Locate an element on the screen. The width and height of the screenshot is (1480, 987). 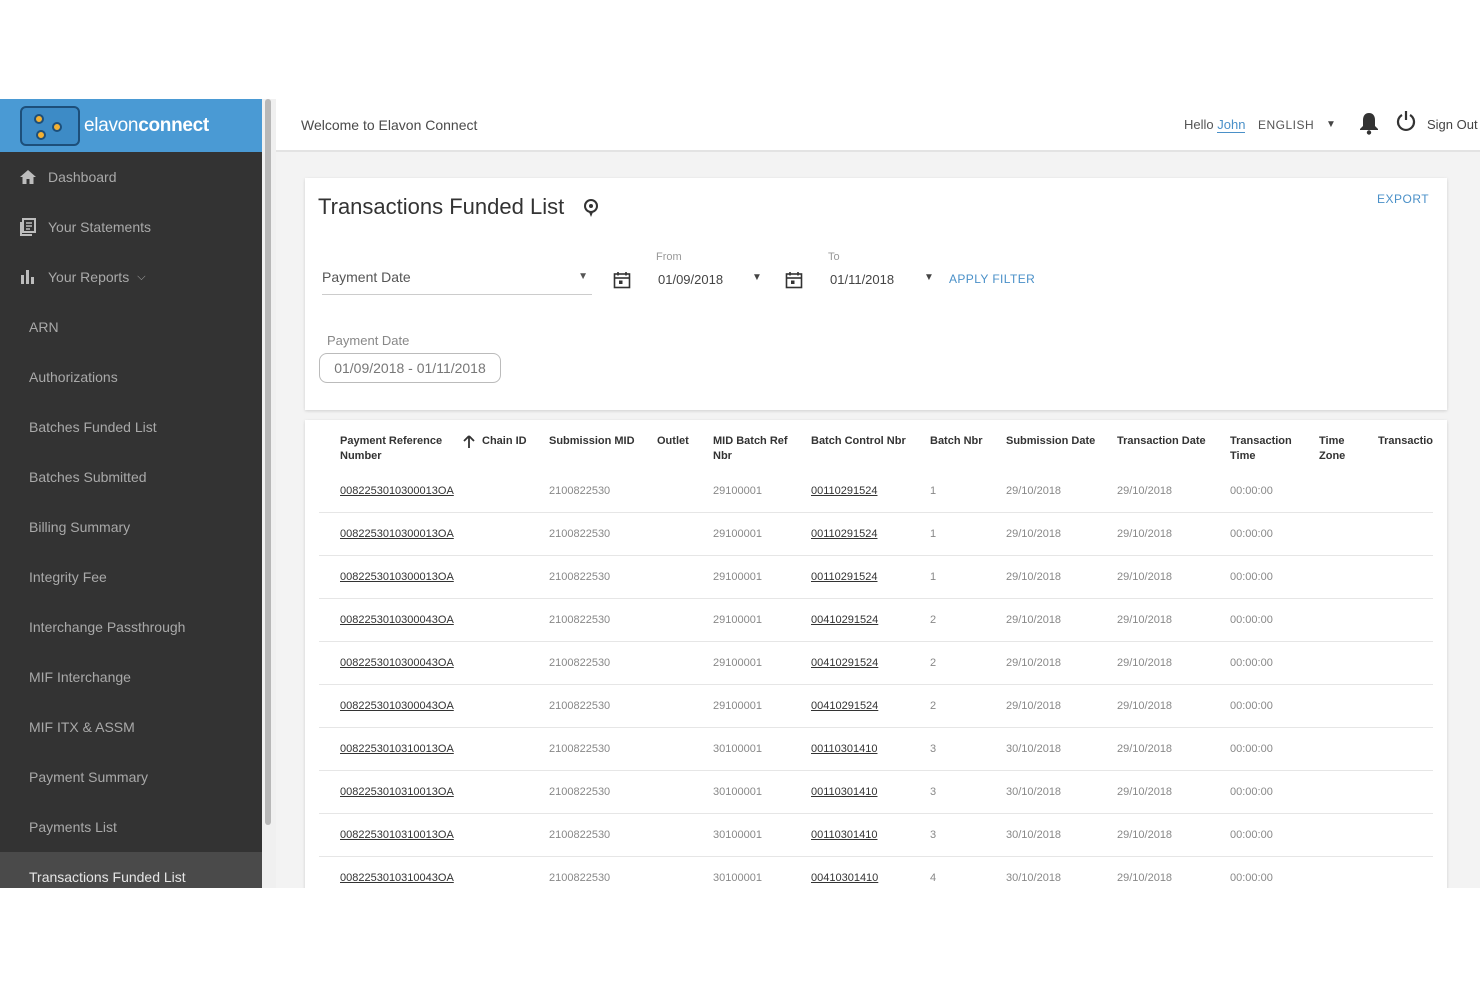
col-payment-reference-number: Payment Reference Number is located at coordinates (397, 449).